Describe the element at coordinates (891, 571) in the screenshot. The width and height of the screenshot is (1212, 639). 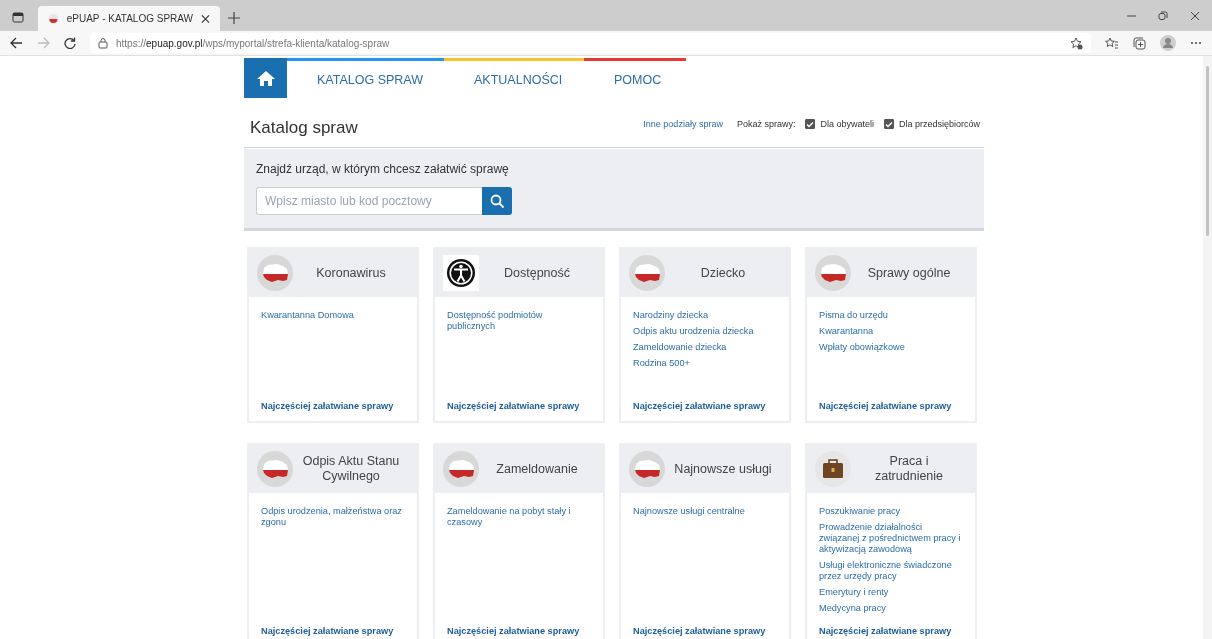
I see `service-link: Usługi elektroniczne świadczone przez urzędy pracy` at that location.